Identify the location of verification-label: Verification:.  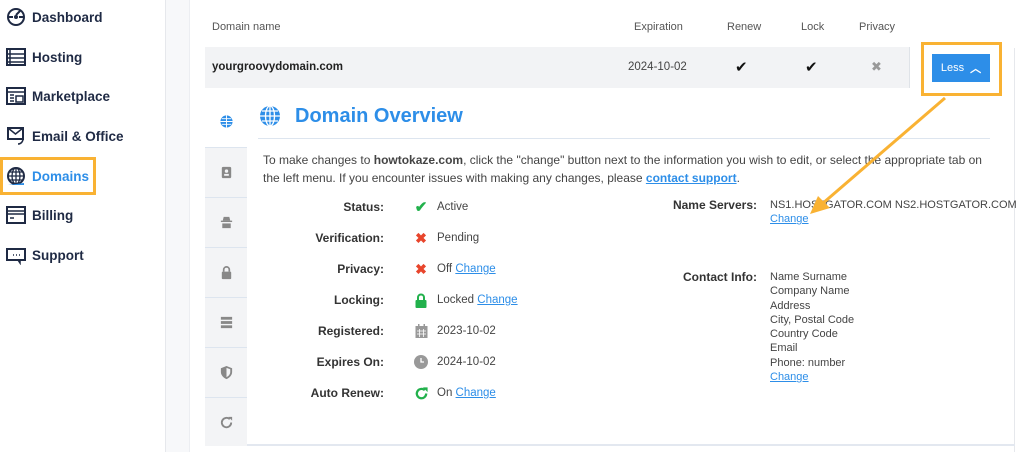
(349, 238).